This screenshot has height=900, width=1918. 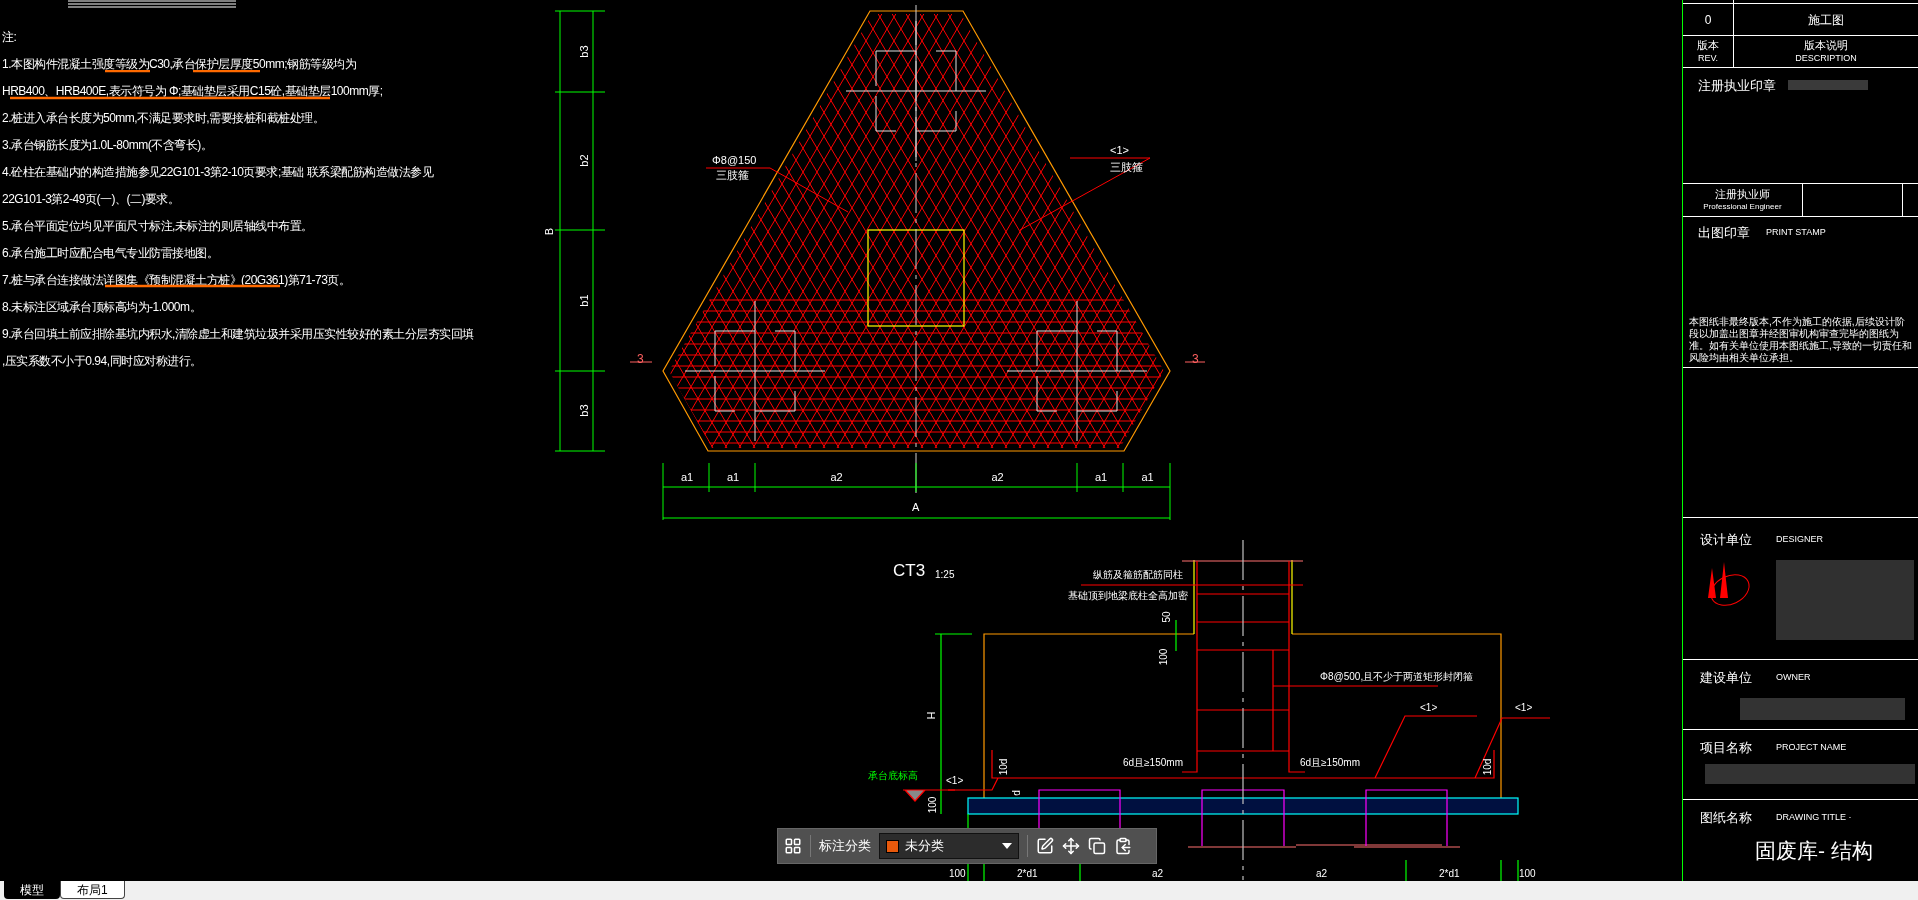 What do you see at coordinates (177, 280) in the screenshot?
I see `note-line: 7.桩与承台连接做法详图集《预制混凝土方桩》(20G361)第71-73页。` at bounding box center [177, 280].